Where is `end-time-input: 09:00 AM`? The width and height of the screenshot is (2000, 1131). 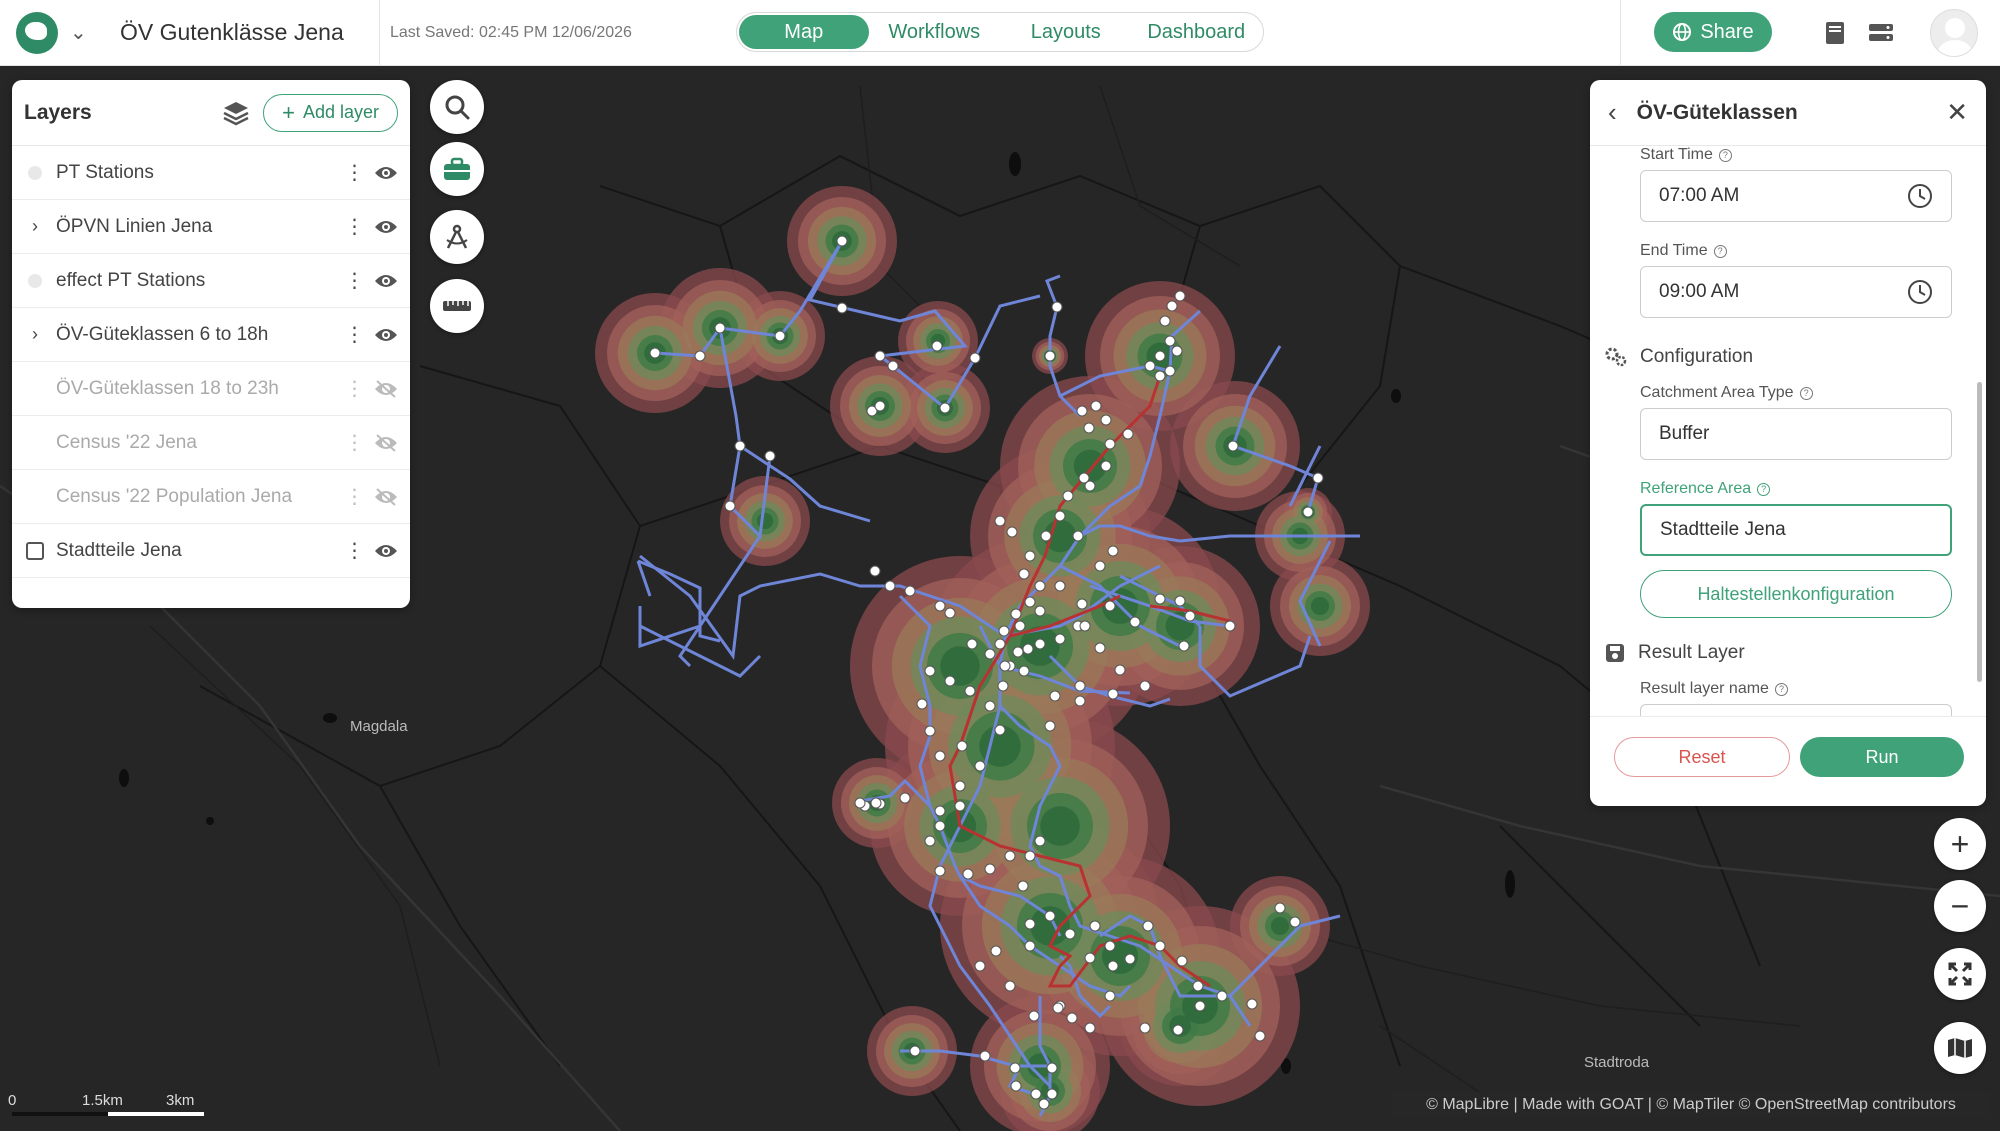 end-time-input: 09:00 AM is located at coordinates (1796, 292).